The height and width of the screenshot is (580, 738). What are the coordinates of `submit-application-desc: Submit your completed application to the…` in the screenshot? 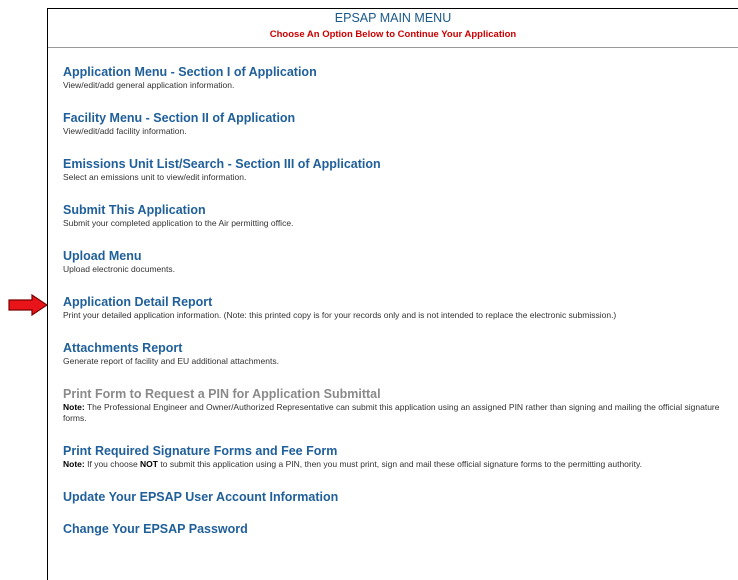 It's located at (178, 223).